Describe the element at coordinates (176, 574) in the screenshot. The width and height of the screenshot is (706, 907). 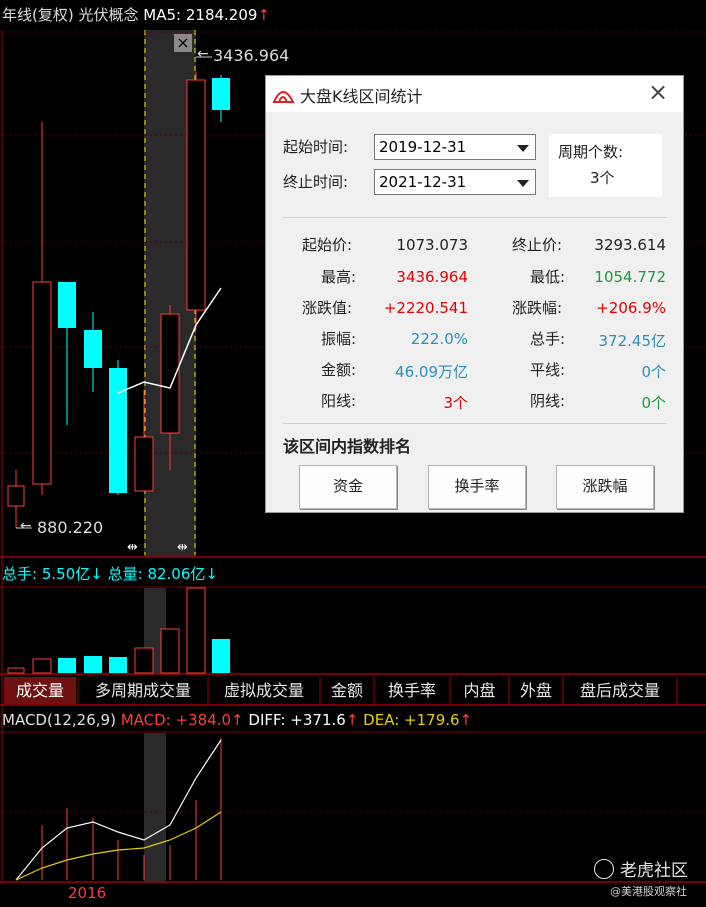
I see `total-volume-value: 82.06亿` at that location.